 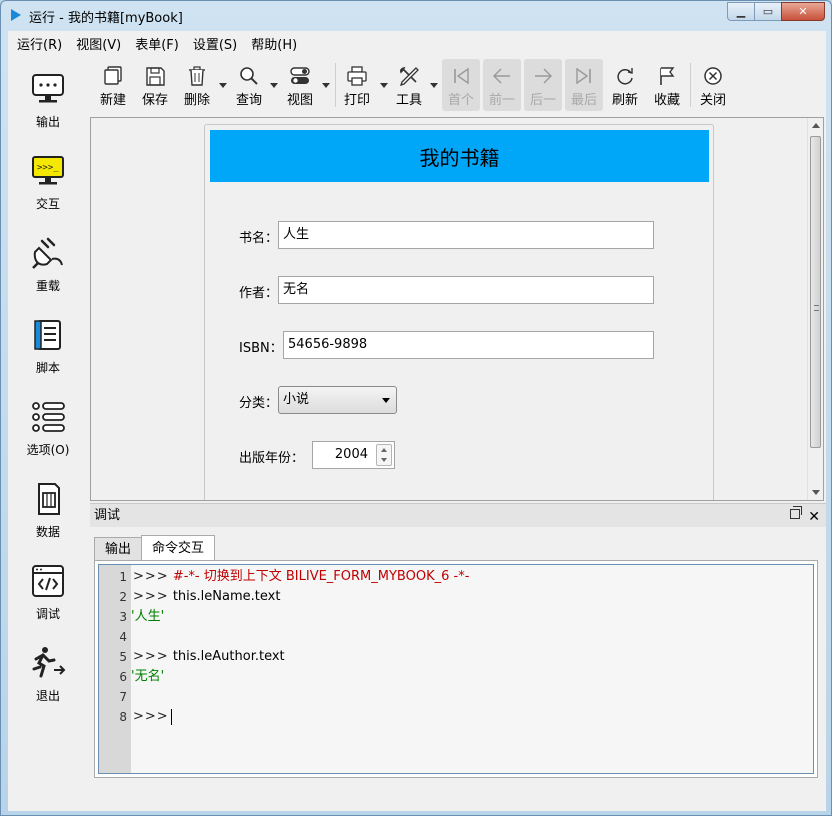 I want to click on grip-icon, so click(x=816, y=308).